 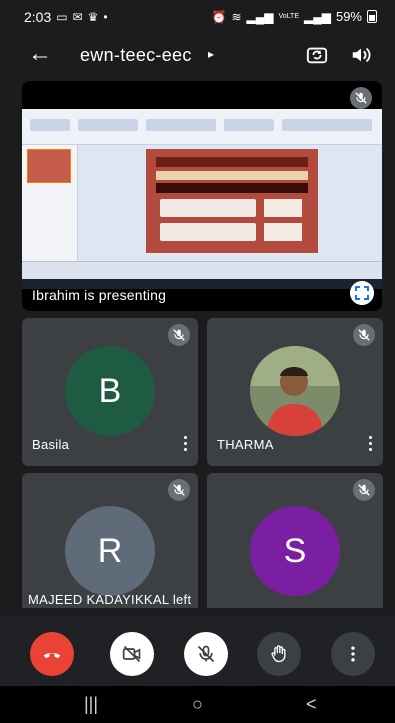 What do you see at coordinates (51, 444) in the screenshot?
I see `participant-name: Basila` at bounding box center [51, 444].